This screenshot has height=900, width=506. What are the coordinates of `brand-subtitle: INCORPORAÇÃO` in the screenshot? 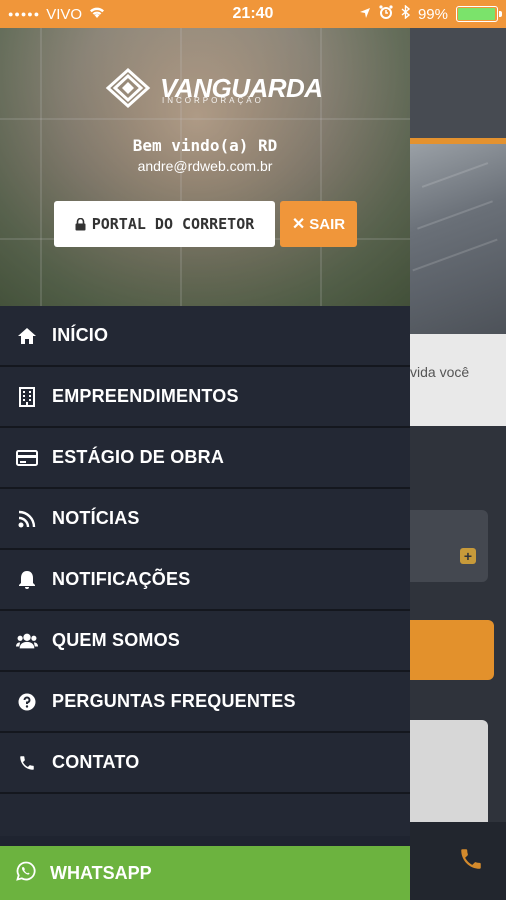 It's located at (213, 100).